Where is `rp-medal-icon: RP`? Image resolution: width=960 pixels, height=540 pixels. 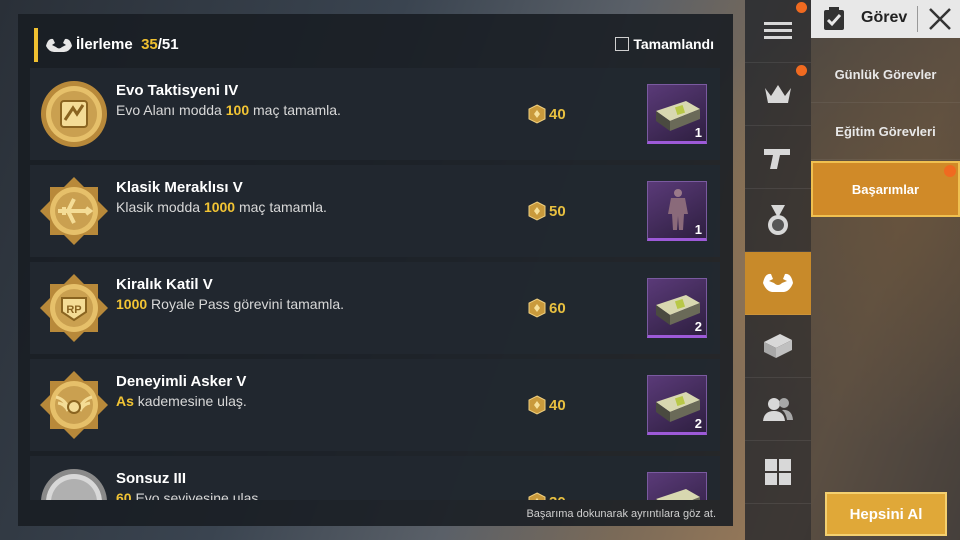 rp-medal-icon: RP is located at coordinates (74, 308).